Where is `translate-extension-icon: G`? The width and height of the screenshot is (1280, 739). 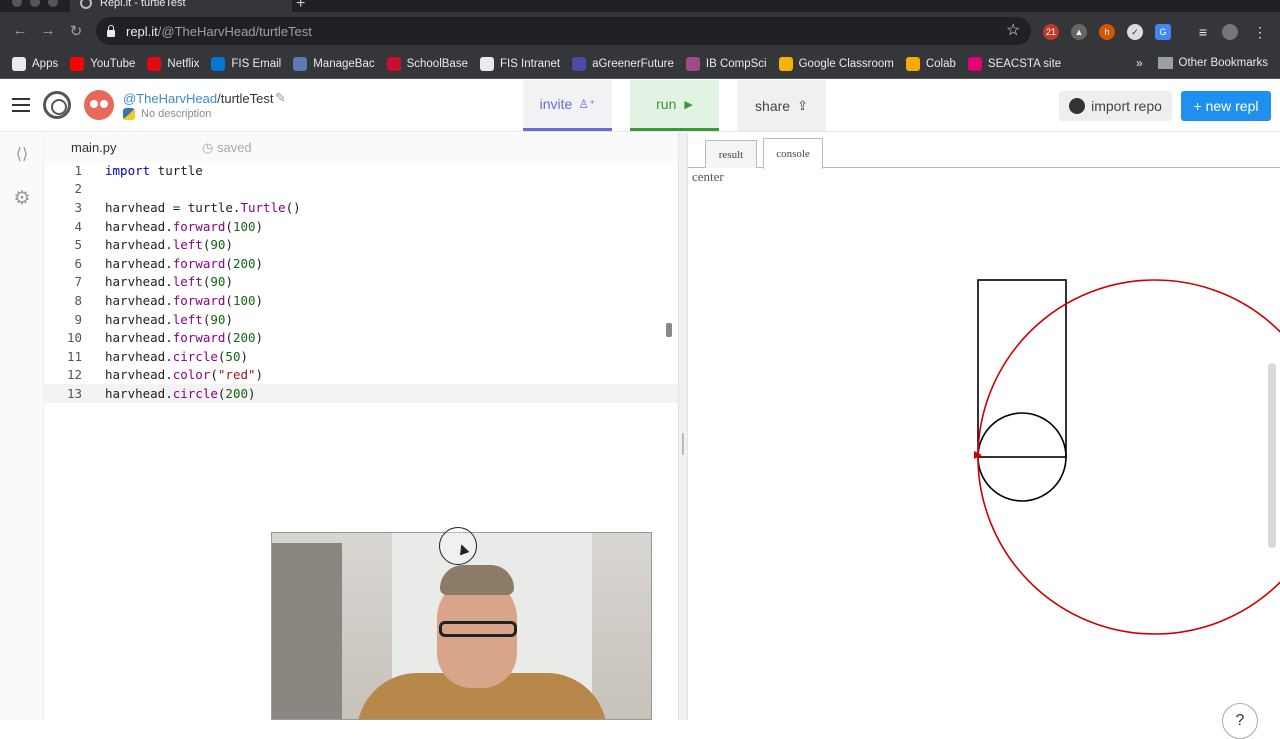
translate-extension-icon: G is located at coordinates (1163, 32).